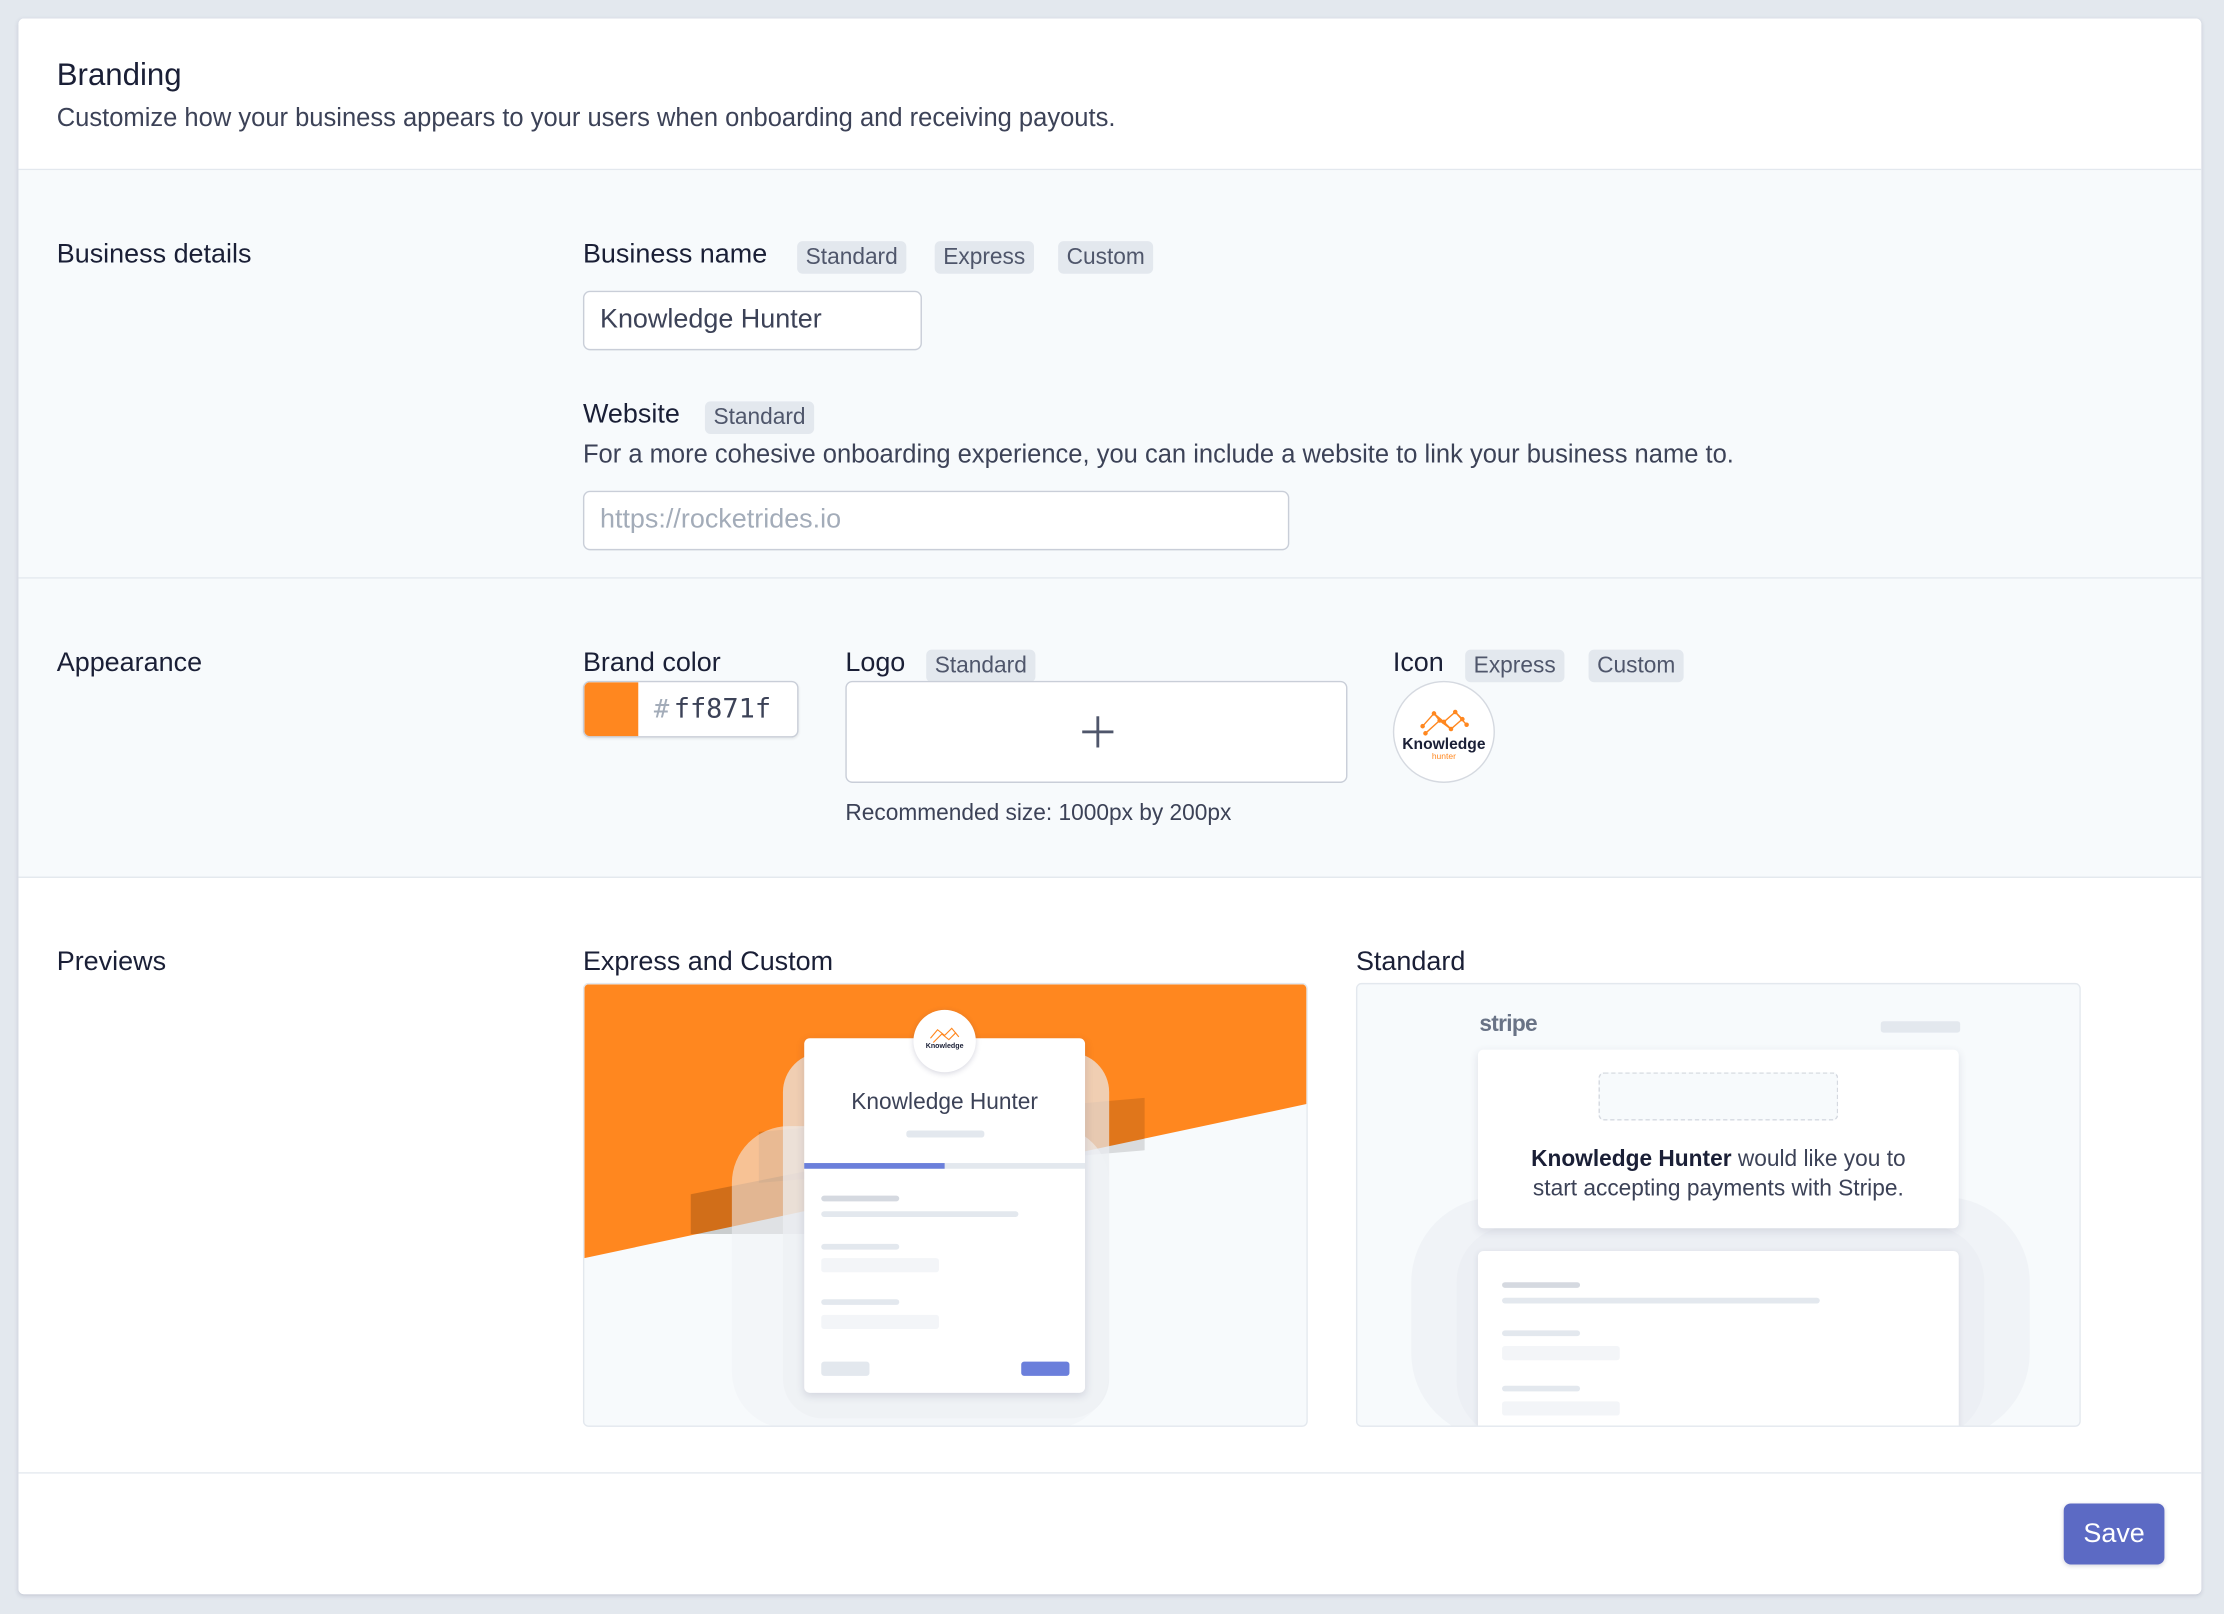 Image resolution: width=2224 pixels, height=1614 pixels. I want to click on brand-color-picker: # ff871f, so click(690, 709).